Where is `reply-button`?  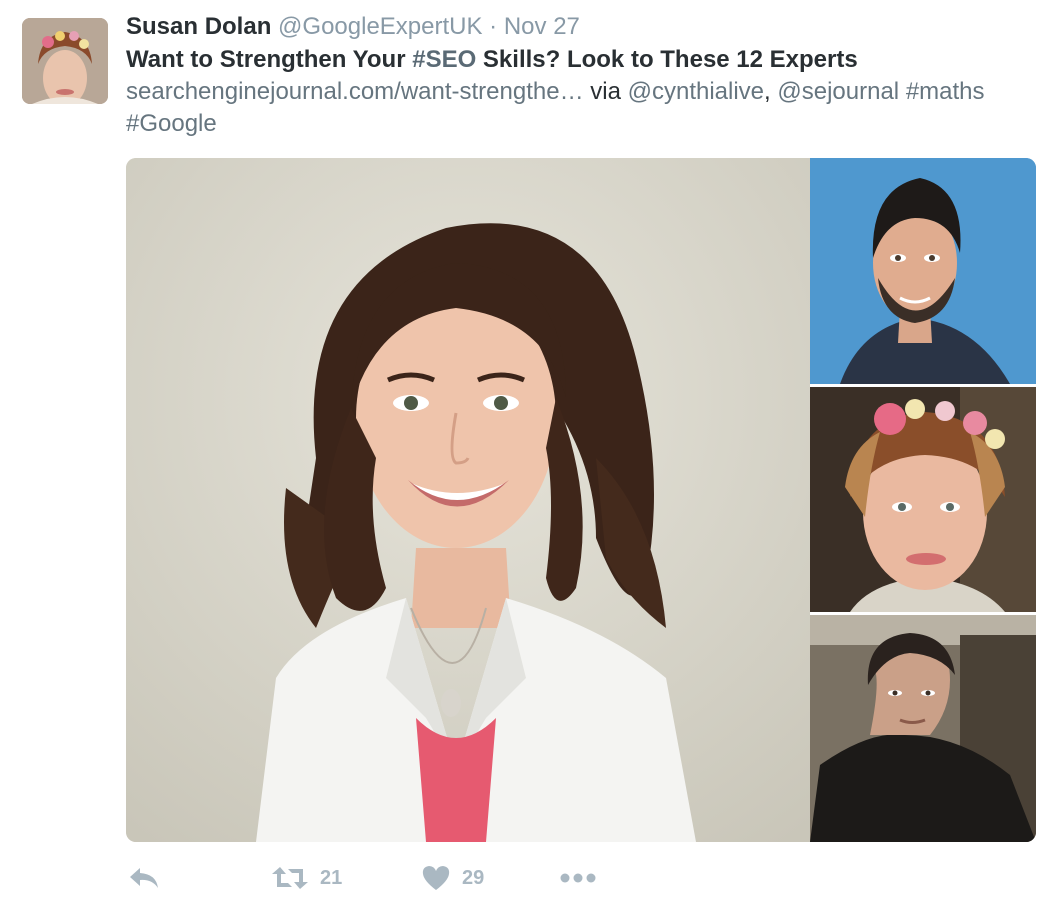 reply-button is located at coordinates (144, 878).